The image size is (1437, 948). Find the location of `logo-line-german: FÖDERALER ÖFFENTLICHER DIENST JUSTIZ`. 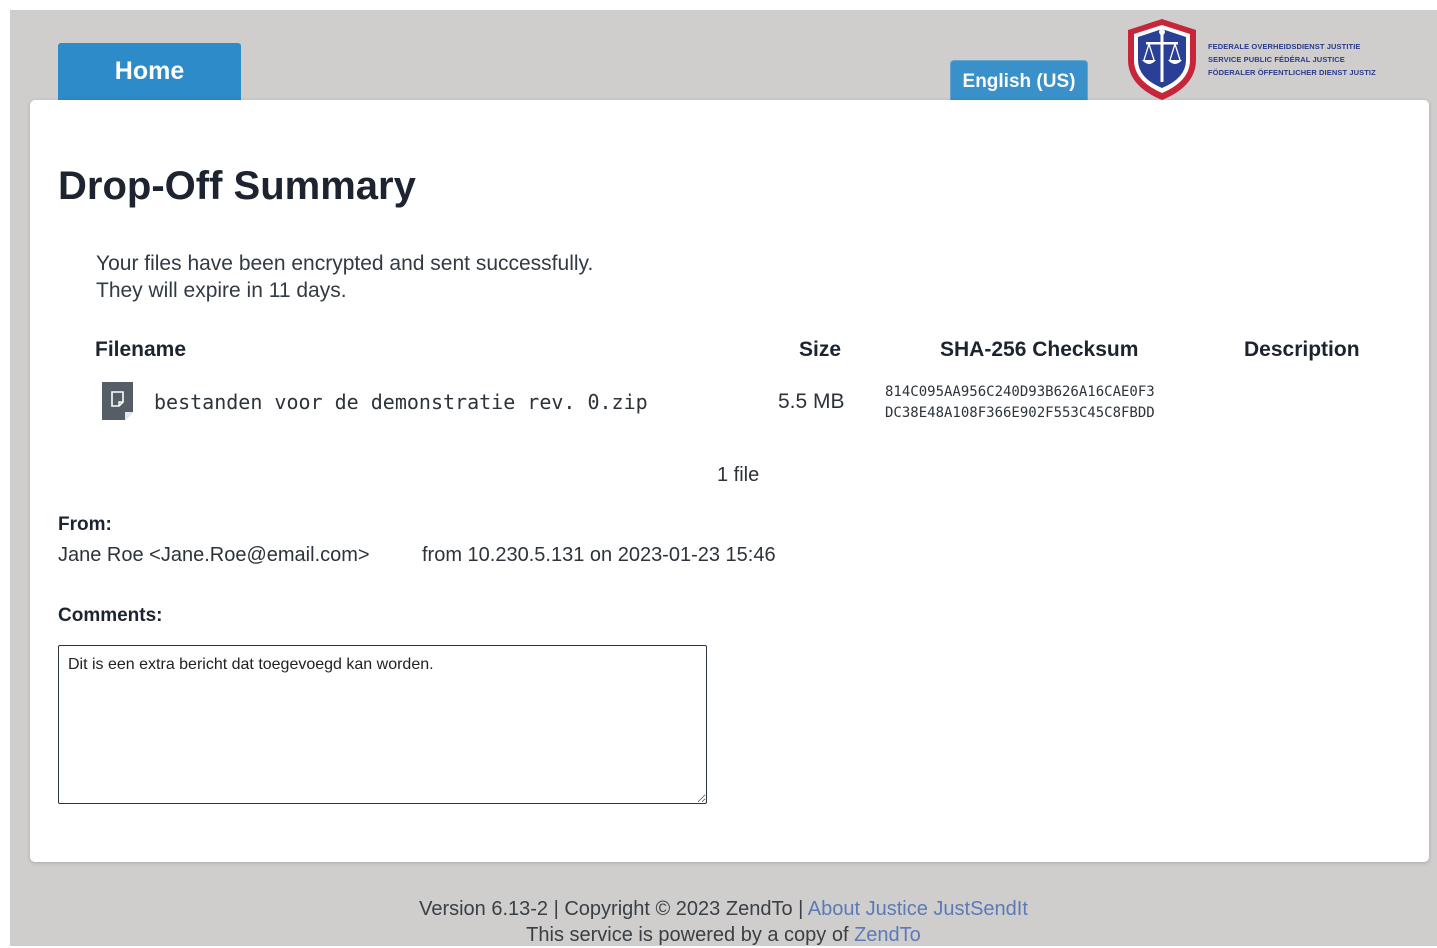

logo-line-german: FÖDERALER ÖFFENTLICHER DIENST JUSTIZ is located at coordinates (1292, 72).